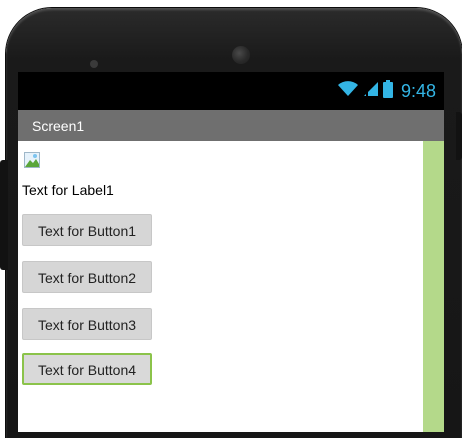 Image resolution: width=462 pixels, height=438 pixels. I want to click on front-camera, so click(241, 55).